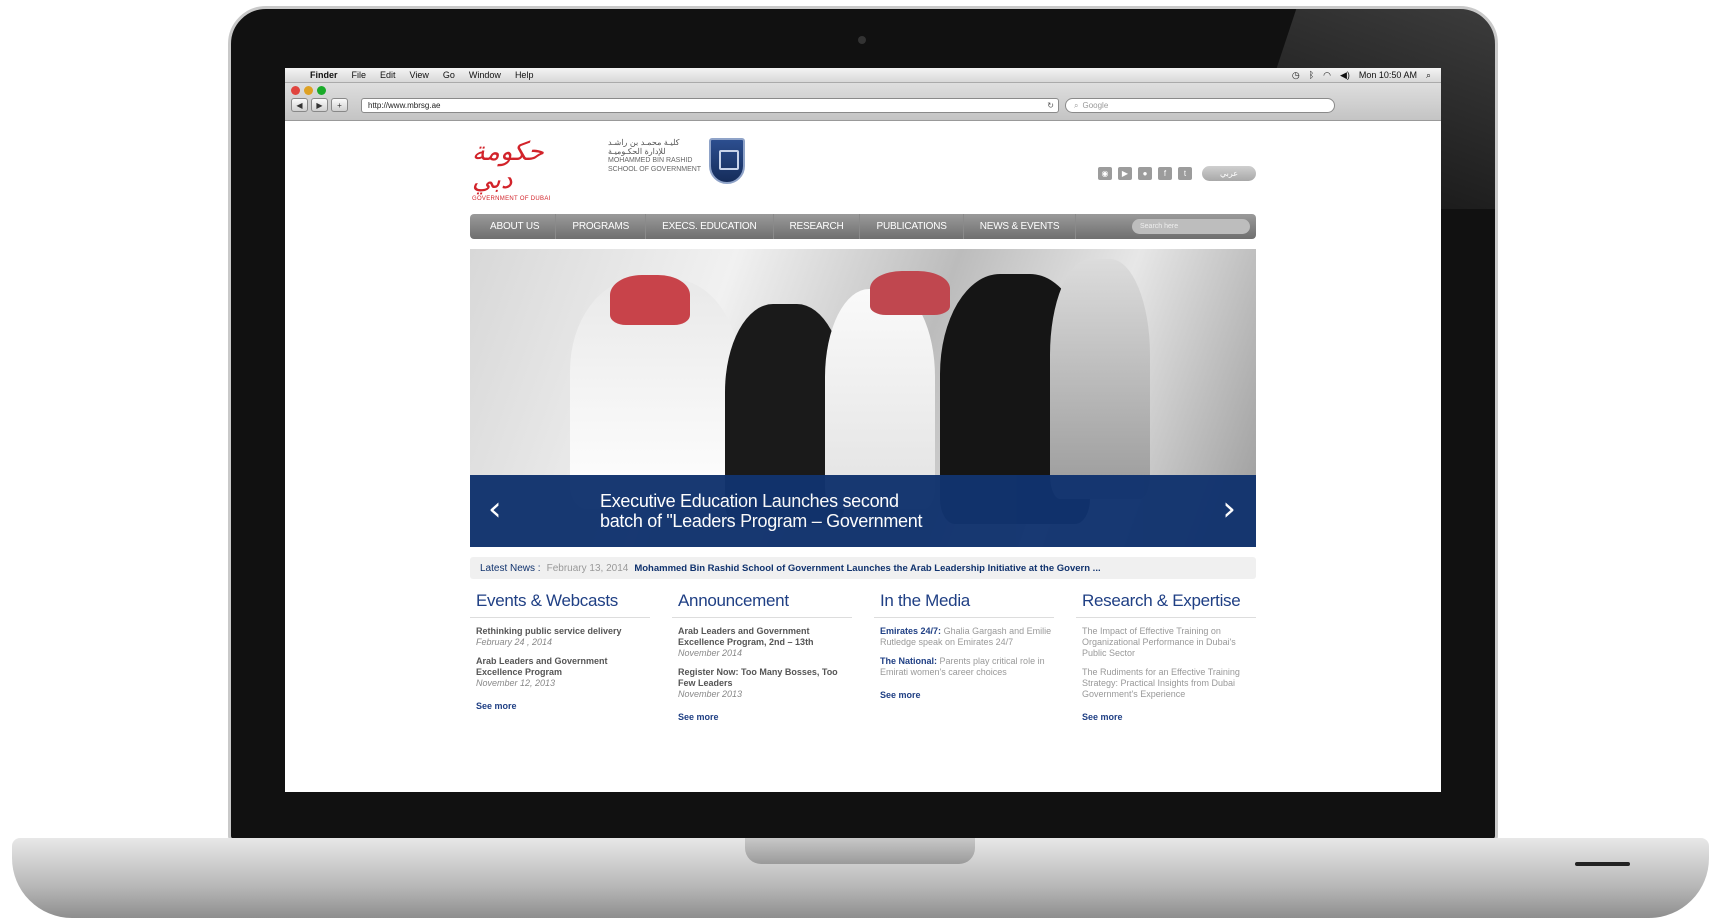 This screenshot has width=1709, height=918. What do you see at coordinates (762, 604) in the screenshot?
I see `announcement-heading: Announcement` at bounding box center [762, 604].